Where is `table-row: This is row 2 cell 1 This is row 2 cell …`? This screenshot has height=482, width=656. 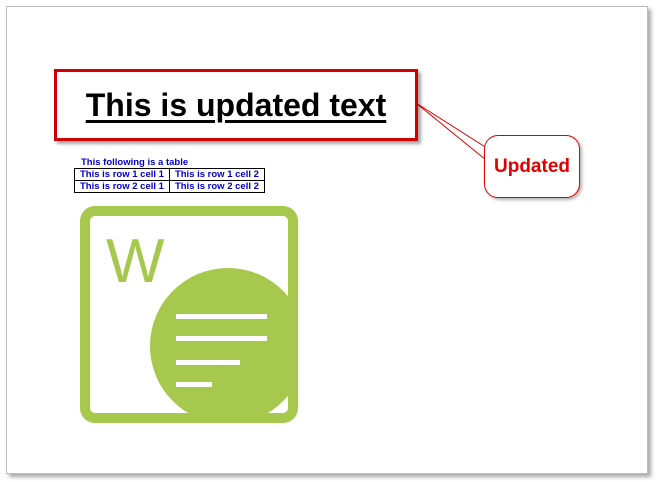
table-row: This is row 2 cell 1 This is row 2 cell … is located at coordinates (169, 186).